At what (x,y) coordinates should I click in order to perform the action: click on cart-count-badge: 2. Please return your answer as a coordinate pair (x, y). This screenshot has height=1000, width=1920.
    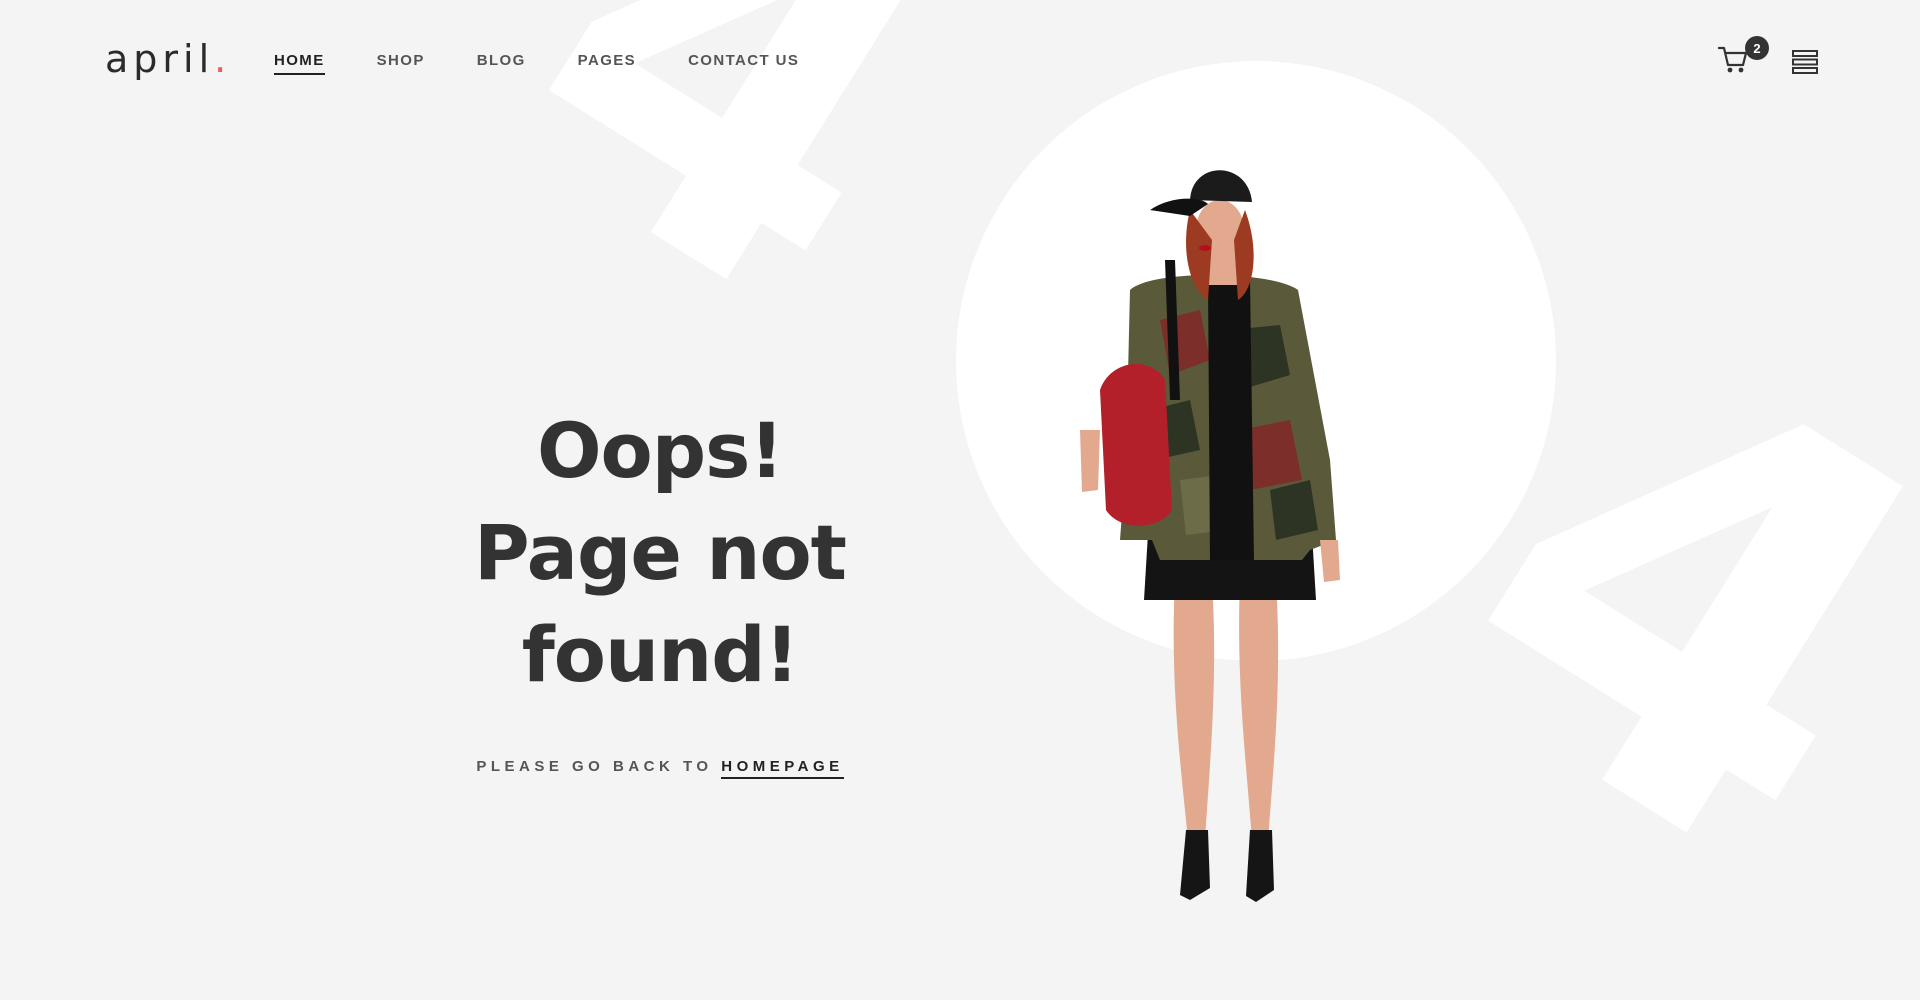
    Looking at the image, I should click on (1757, 48).